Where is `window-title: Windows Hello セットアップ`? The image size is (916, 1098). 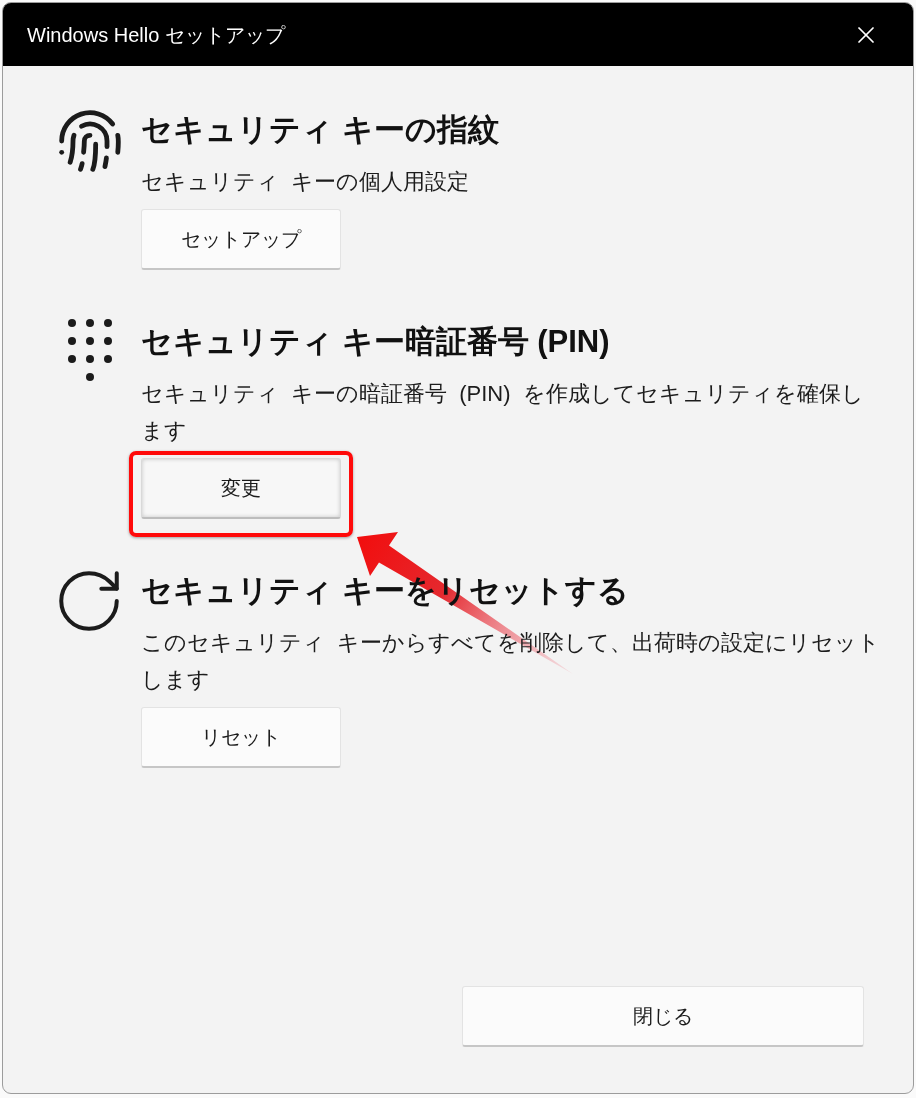 window-title: Windows Hello セットアップ is located at coordinates (156, 35).